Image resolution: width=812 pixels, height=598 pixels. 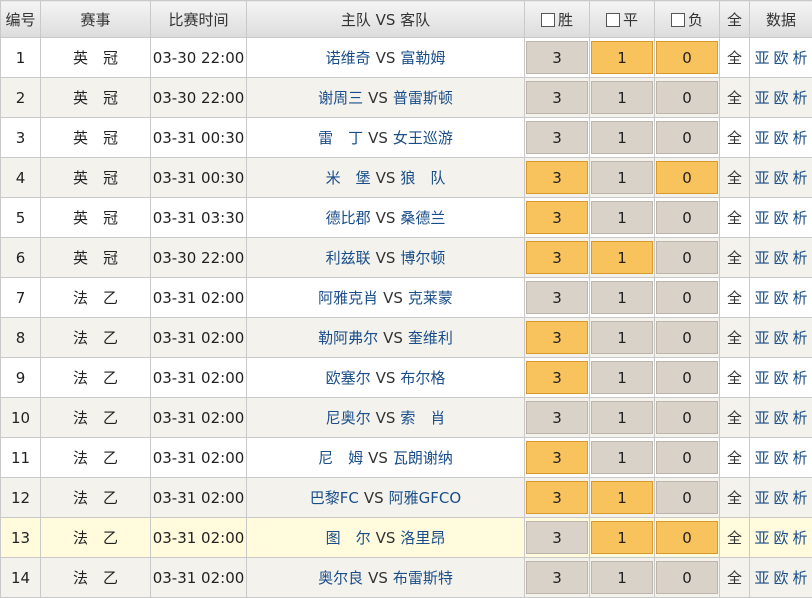 I want to click on away-team-link: 阿雅GFCO, so click(x=425, y=498).